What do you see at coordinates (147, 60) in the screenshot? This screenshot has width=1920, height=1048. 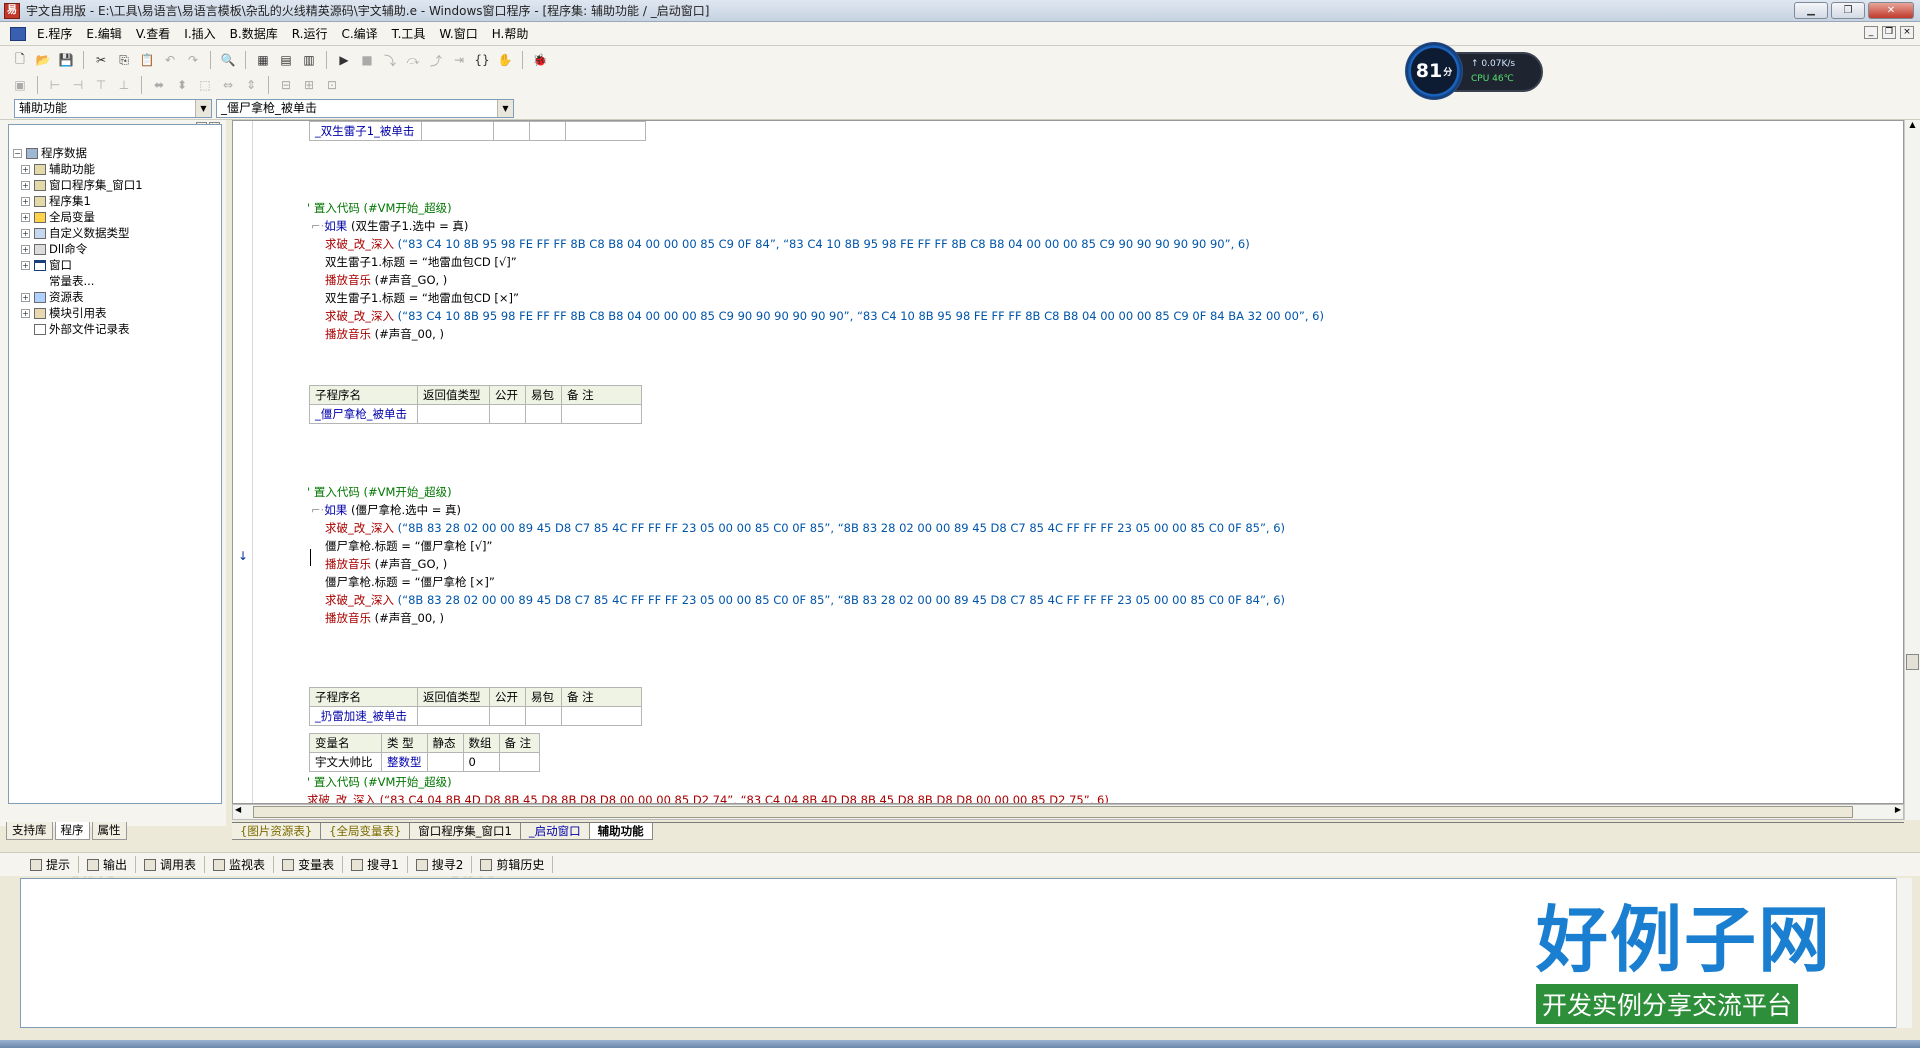 I see `paste-icon: 📋` at bounding box center [147, 60].